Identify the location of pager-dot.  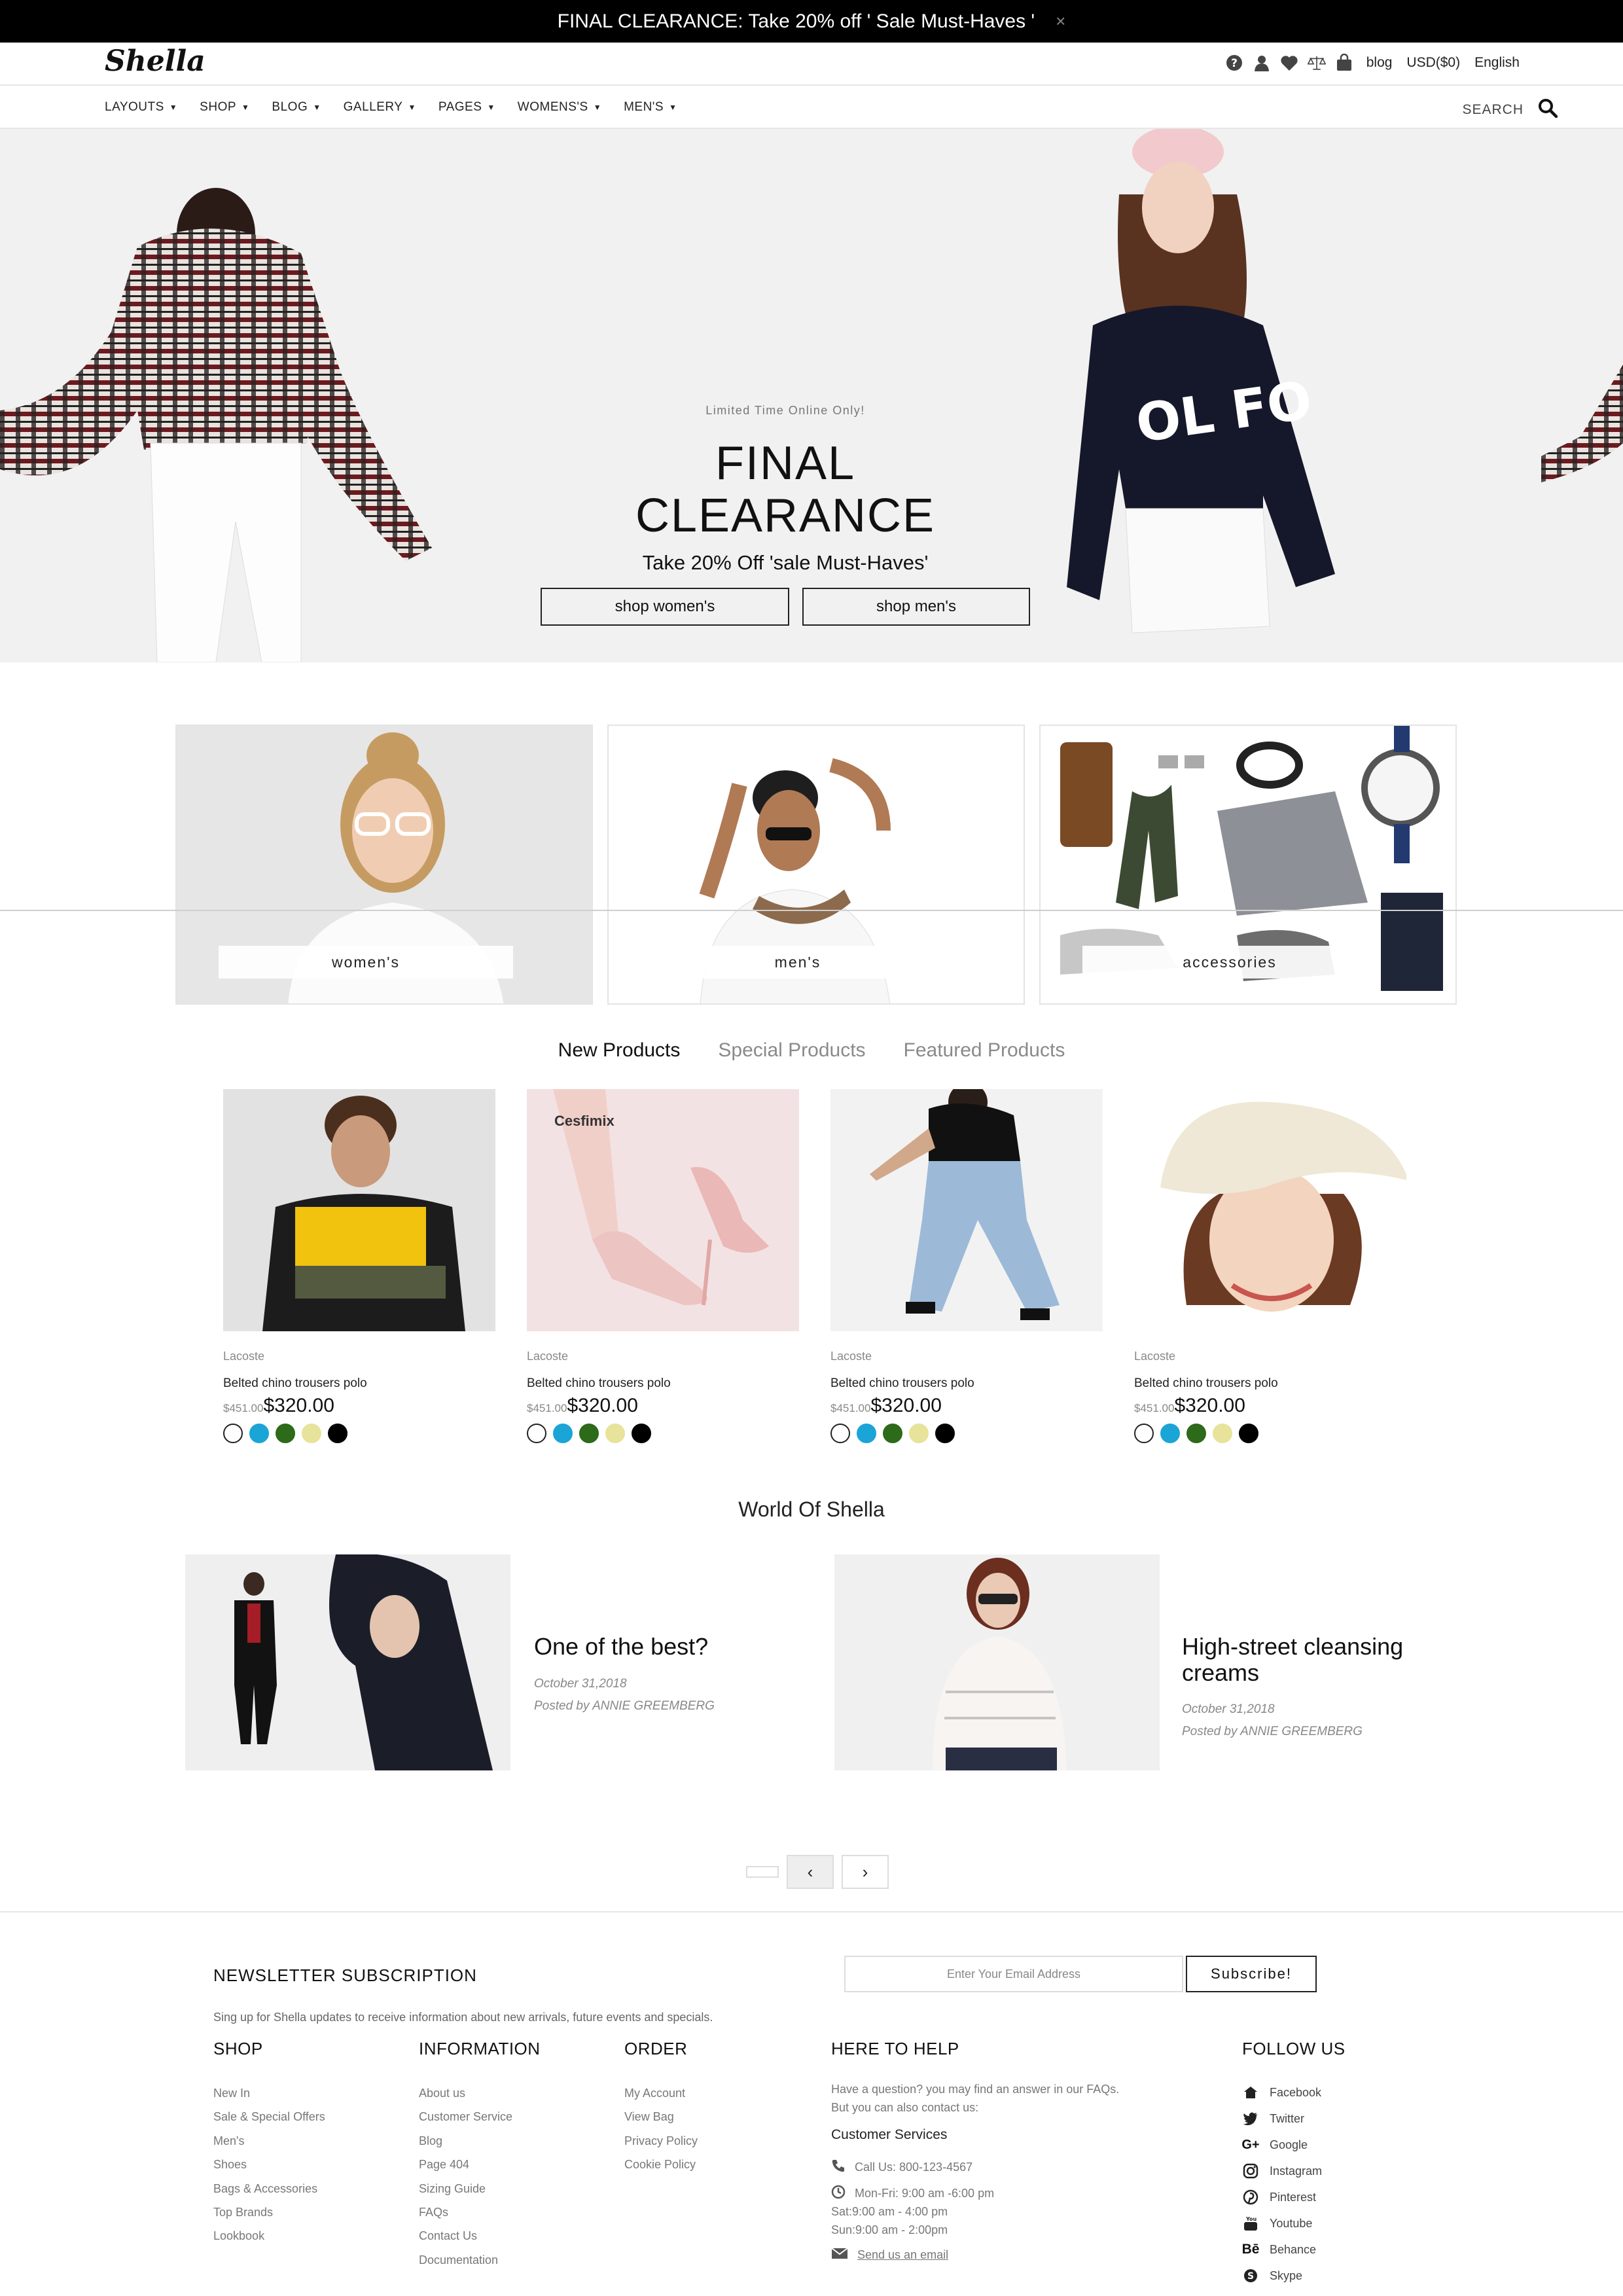
(762, 1872).